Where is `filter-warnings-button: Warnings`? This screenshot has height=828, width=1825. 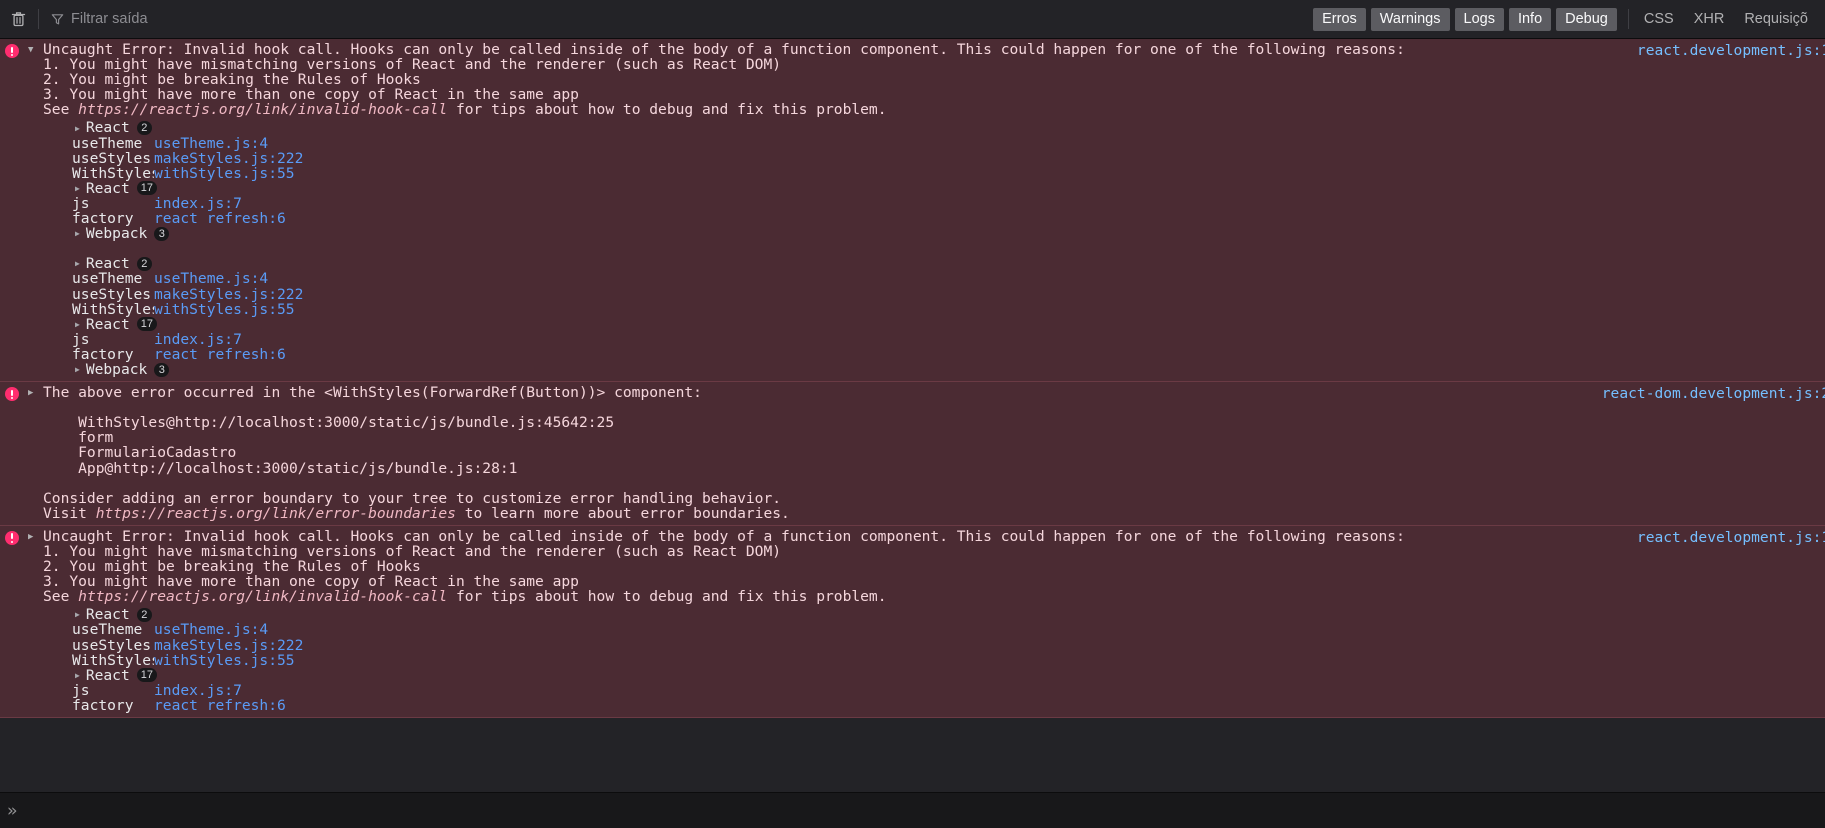 filter-warnings-button: Warnings is located at coordinates (1410, 19).